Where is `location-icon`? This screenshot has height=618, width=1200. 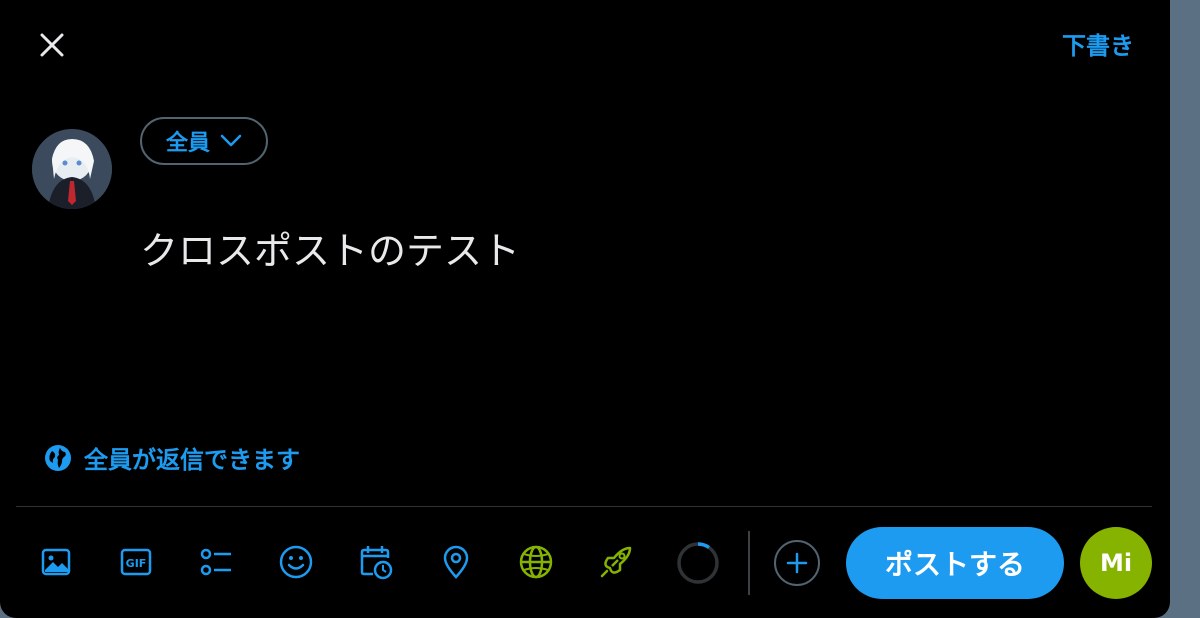
location-icon is located at coordinates (456, 562).